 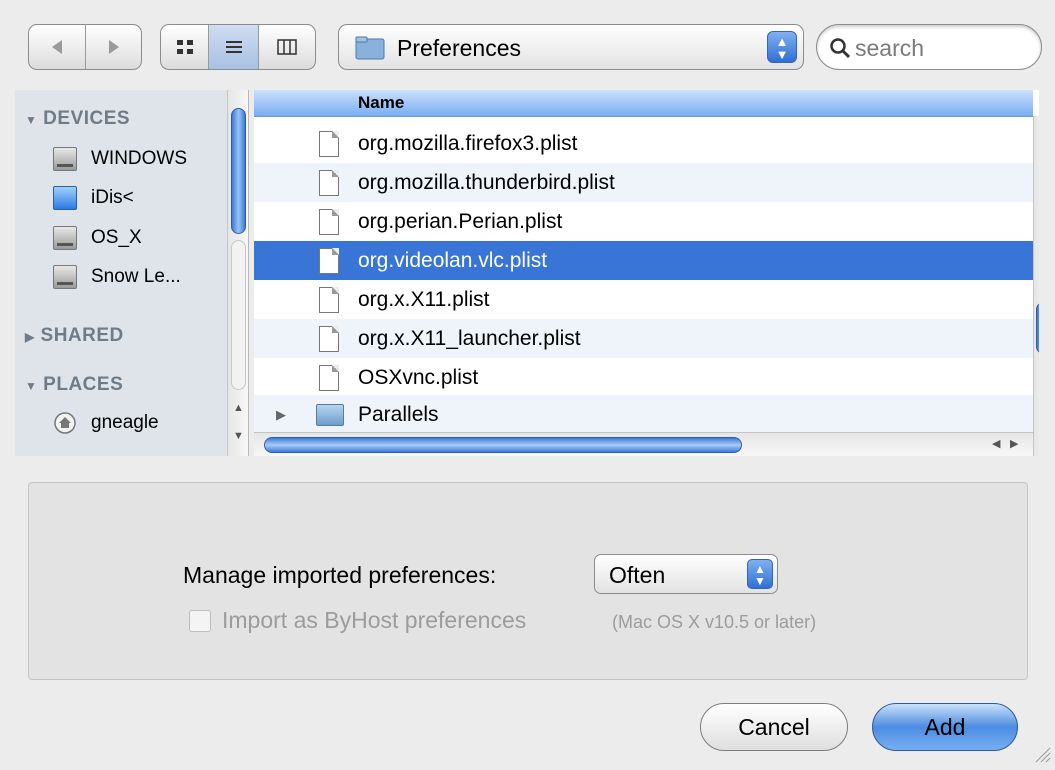 What do you see at coordinates (120, 159) in the screenshot?
I see `sidebar-item-windows: WINDOWS` at bounding box center [120, 159].